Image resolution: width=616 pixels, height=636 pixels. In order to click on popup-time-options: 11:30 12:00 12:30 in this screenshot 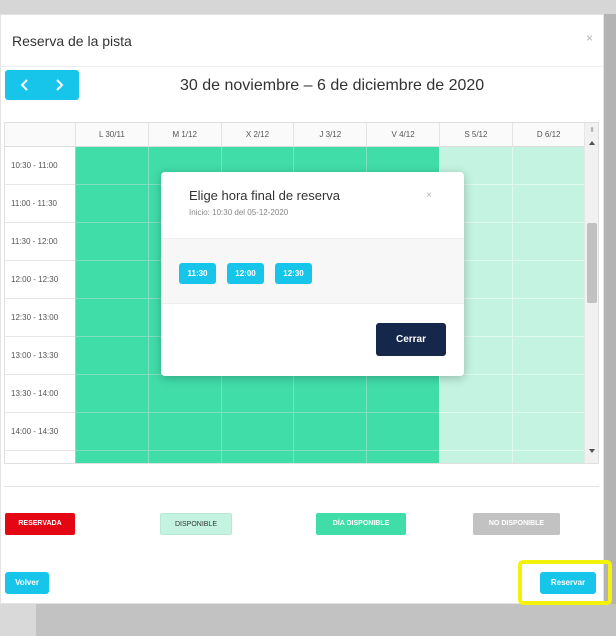, I will do `click(312, 271)`.